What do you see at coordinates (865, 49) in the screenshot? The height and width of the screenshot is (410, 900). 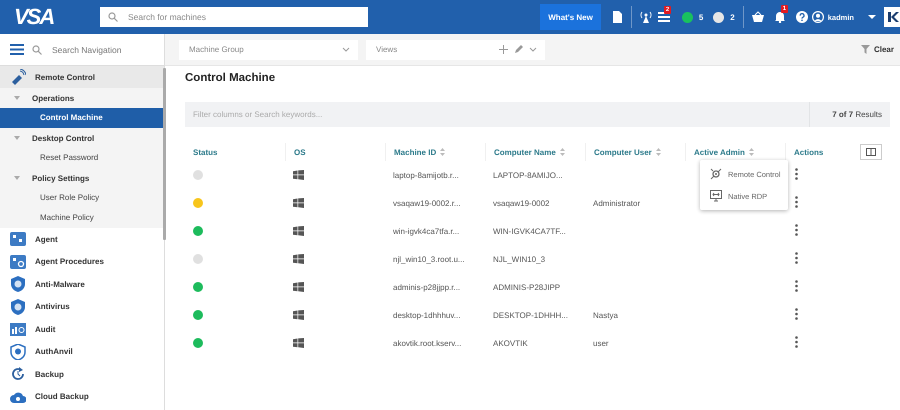 I see `filter-icon` at bounding box center [865, 49].